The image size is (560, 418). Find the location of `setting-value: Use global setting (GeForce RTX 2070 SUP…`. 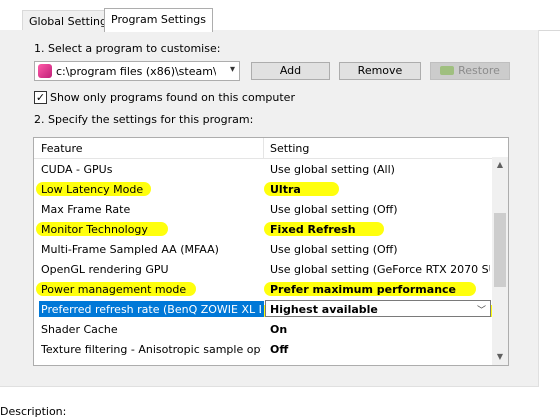

setting-value: Use global setting (GeForce RTX 2070 SUP… is located at coordinates (380, 269).